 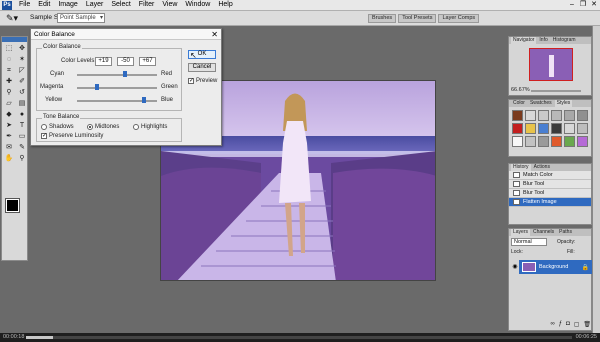 I want to click on minimize-icon: –, so click(x=572, y=5).